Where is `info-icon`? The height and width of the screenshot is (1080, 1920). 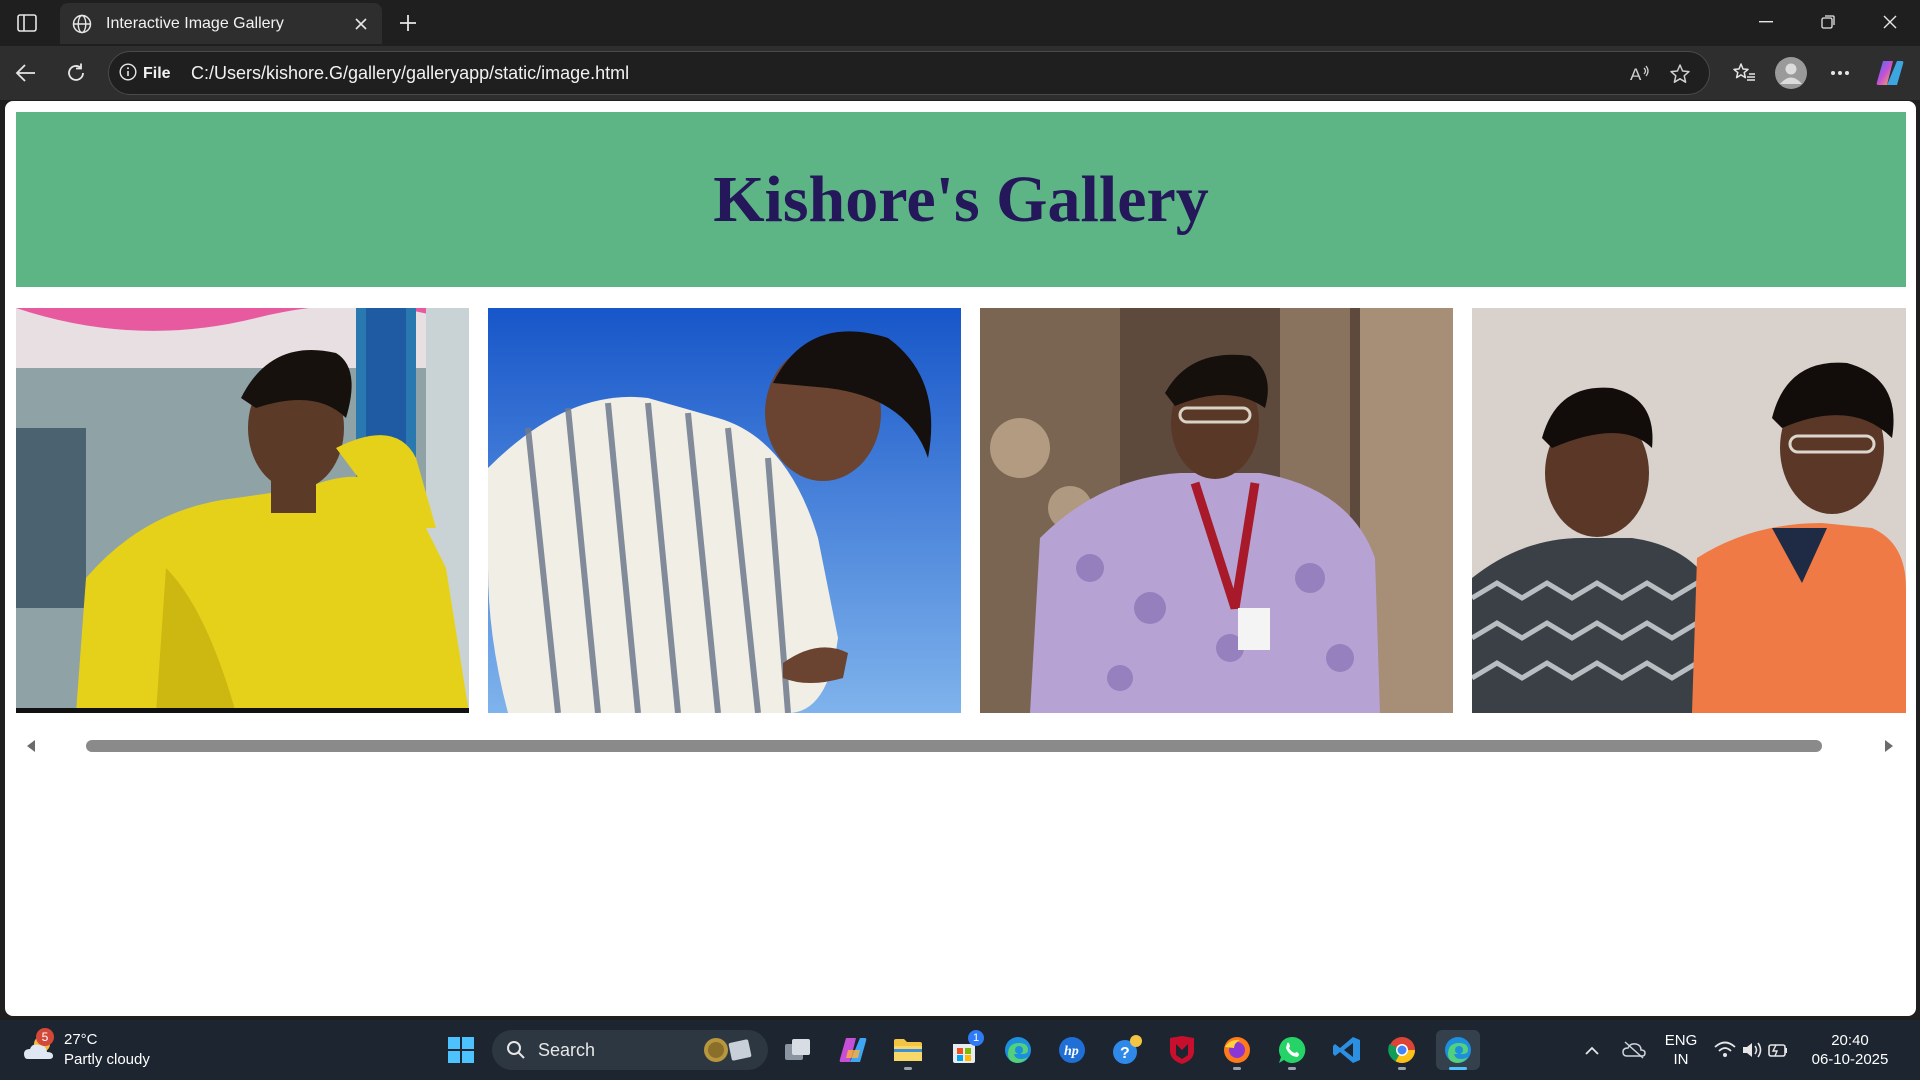 info-icon is located at coordinates (128, 74).